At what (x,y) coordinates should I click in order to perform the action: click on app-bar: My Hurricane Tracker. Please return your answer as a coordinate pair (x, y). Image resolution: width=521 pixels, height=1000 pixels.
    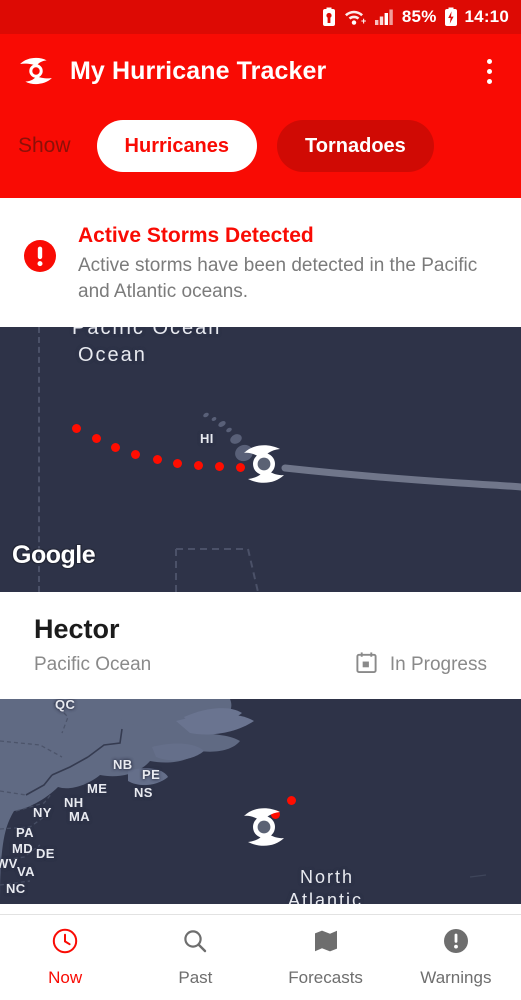
    Looking at the image, I should click on (260, 71).